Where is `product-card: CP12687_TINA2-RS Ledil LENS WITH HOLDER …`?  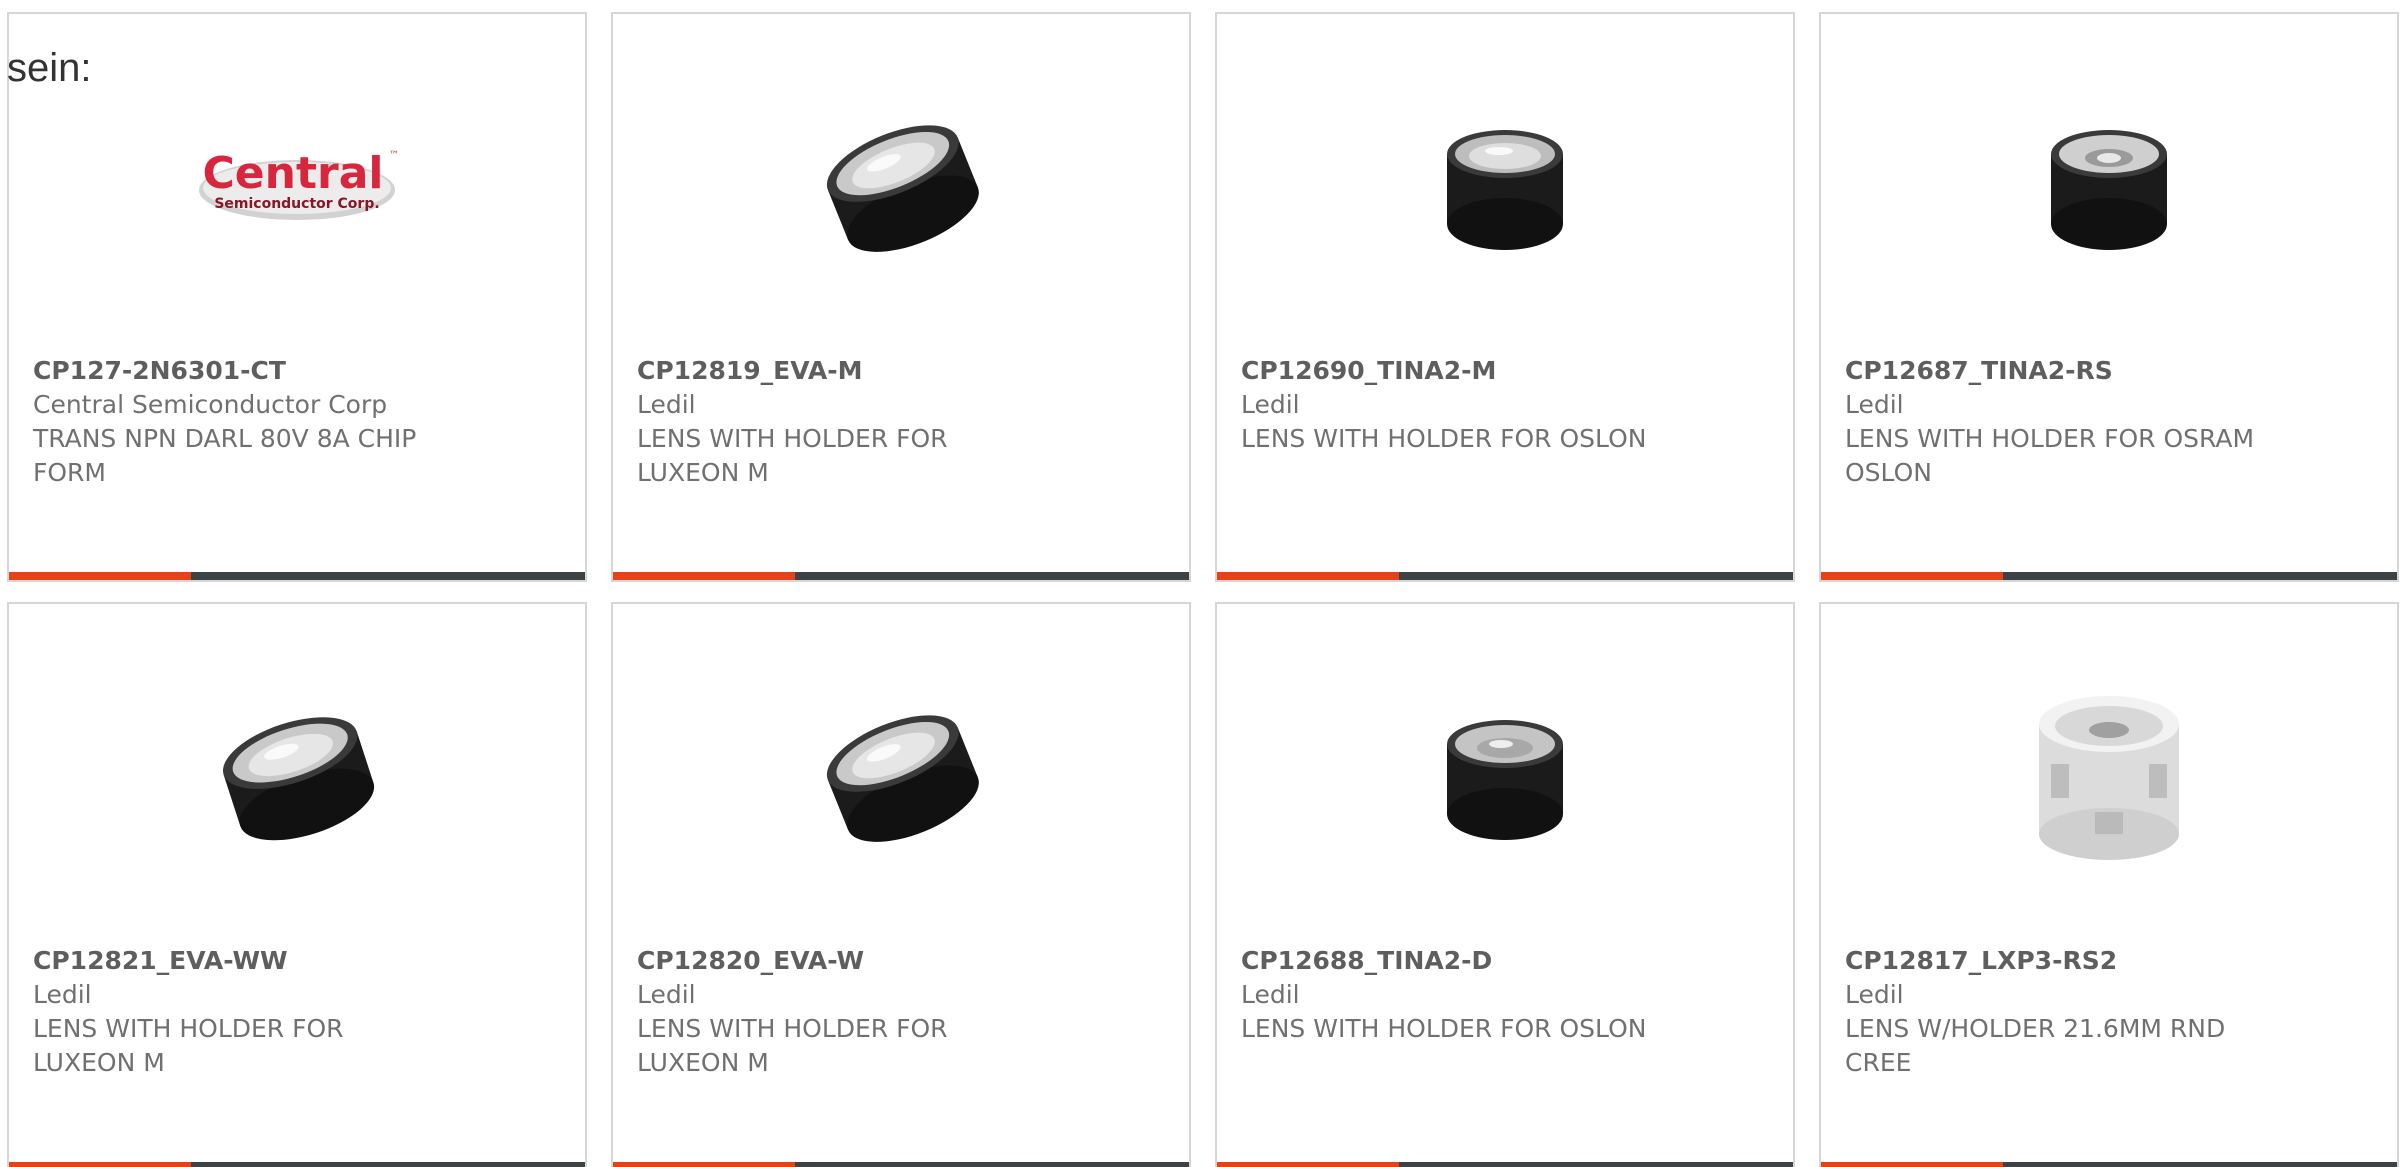 product-card: CP12687_TINA2-RS Ledil LENS WITH HOLDER … is located at coordinates (2109, 297).